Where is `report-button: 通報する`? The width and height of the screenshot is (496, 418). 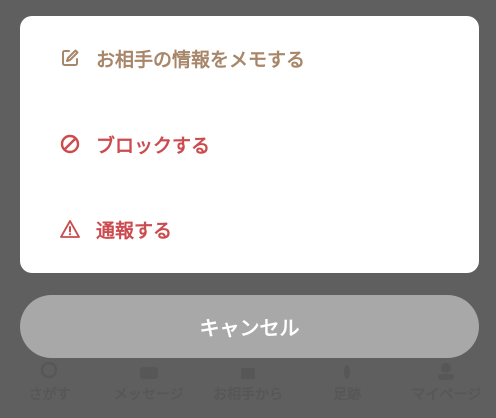 report-button: 通報する is located at coordinates (116, 229).